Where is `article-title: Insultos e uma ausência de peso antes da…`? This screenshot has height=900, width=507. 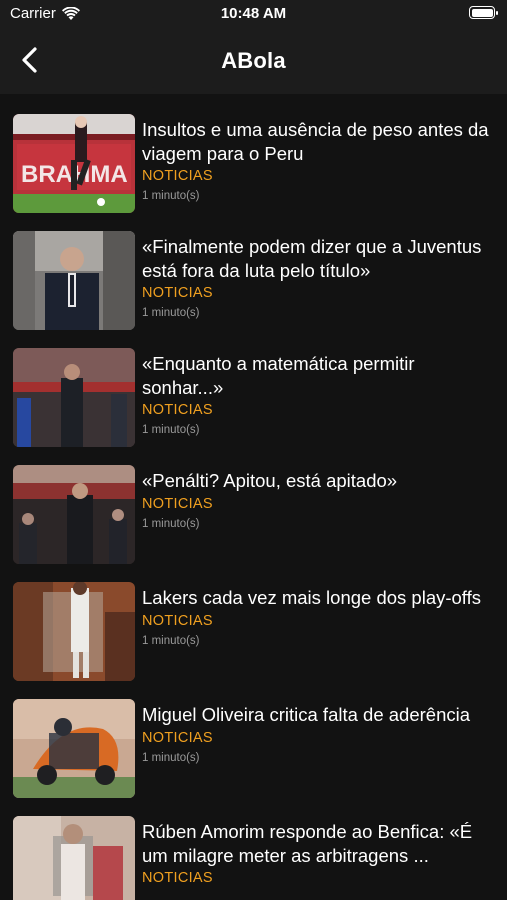
article-title: Insultos e uma ausência de peso antes da… is located at coordinates (315, 141).